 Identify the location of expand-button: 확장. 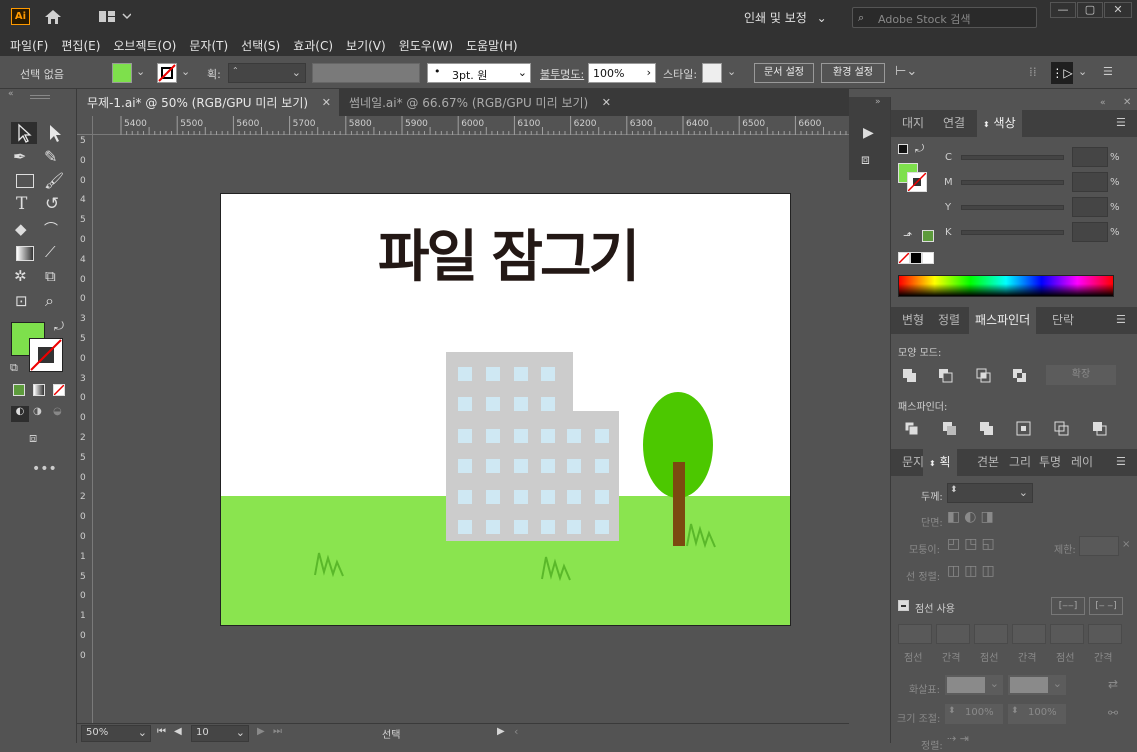
(1081, 375).